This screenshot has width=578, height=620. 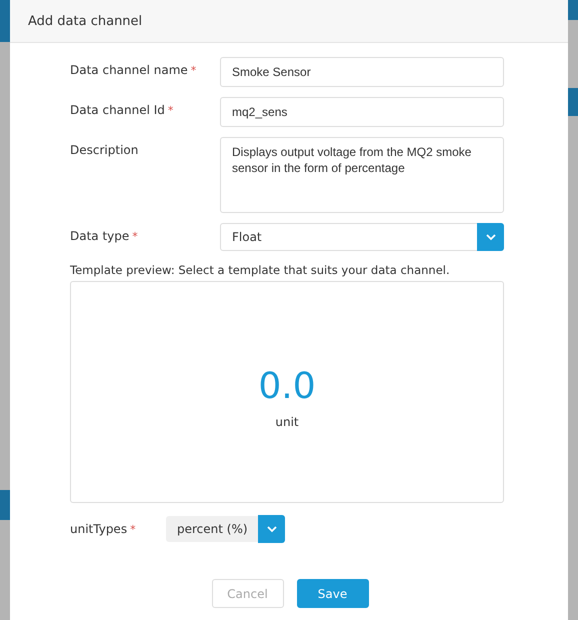 I want to click on field-label: Data channel Id *, so click(x=122, y=109).